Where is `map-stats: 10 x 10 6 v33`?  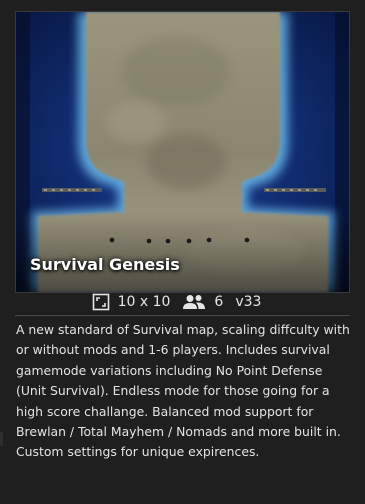 map-stats: 10 x 10 6 v33 is located at coordinates (182, 302).